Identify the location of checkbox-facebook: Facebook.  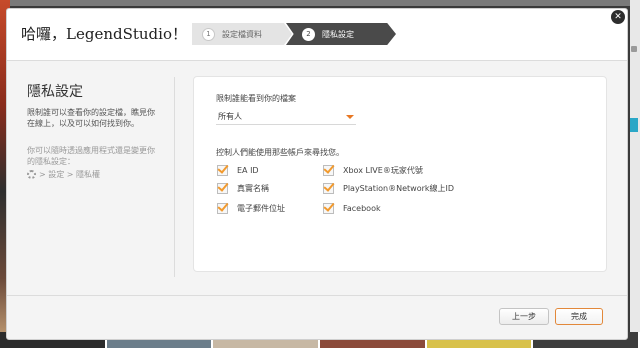
(352, 208).